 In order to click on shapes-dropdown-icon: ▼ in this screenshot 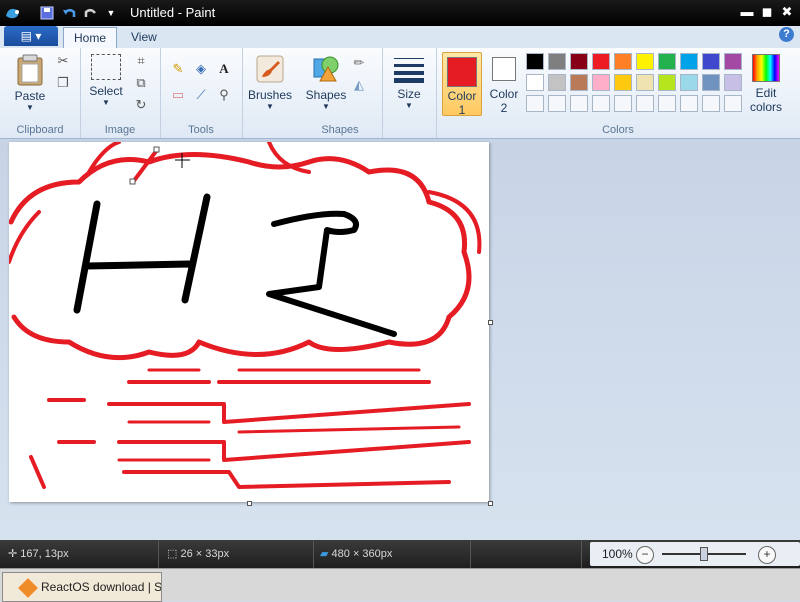, I will do `click(326, 106)`.